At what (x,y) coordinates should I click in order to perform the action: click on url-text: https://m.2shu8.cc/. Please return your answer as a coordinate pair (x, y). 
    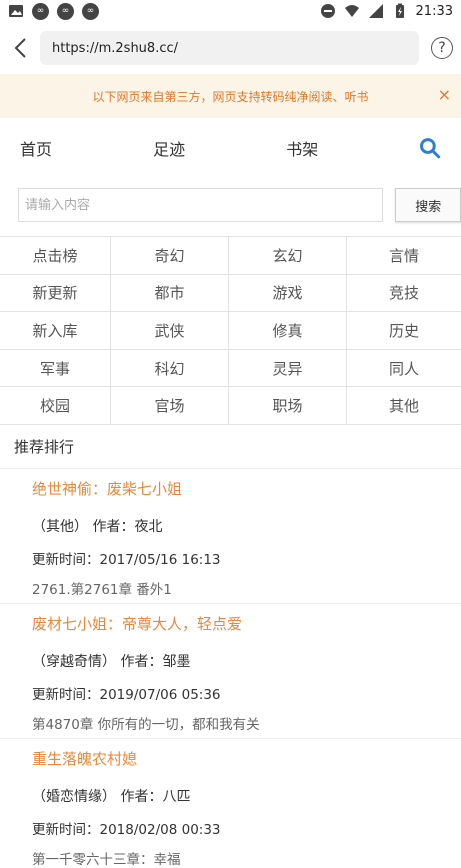
    Looking at the image, I should click on (115, 48).